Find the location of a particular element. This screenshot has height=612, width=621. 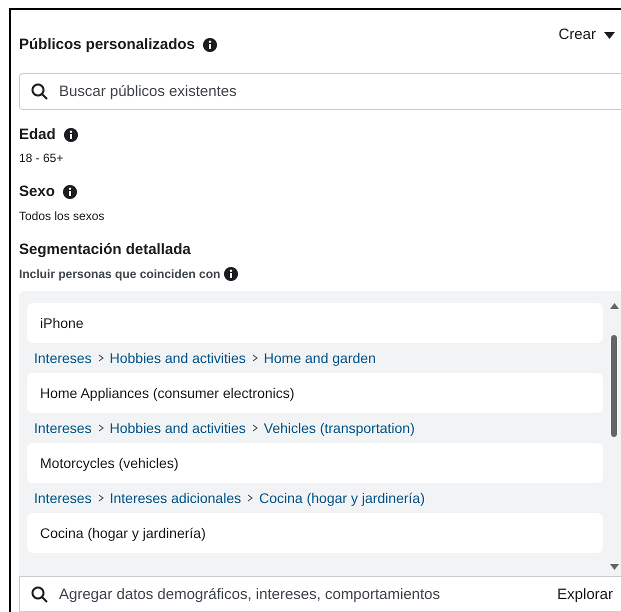

section-title: Públicos personalizados is located at coordinates (107, 45).